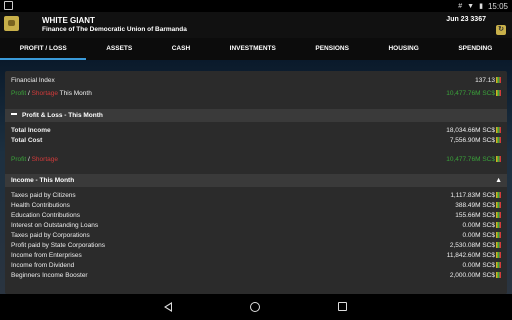  I want to click on tab-cash: CASH, so click(181, 49).